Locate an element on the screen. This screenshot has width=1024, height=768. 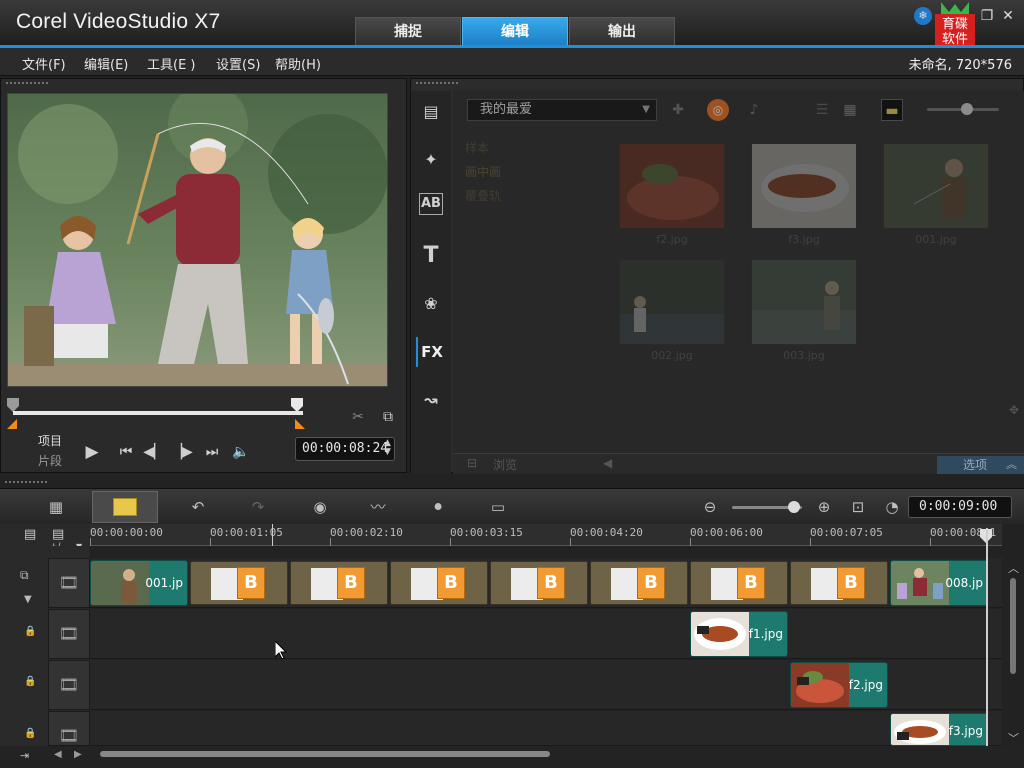
ripple-edit-icon: ⧉ is located at coordinates (24, 575).